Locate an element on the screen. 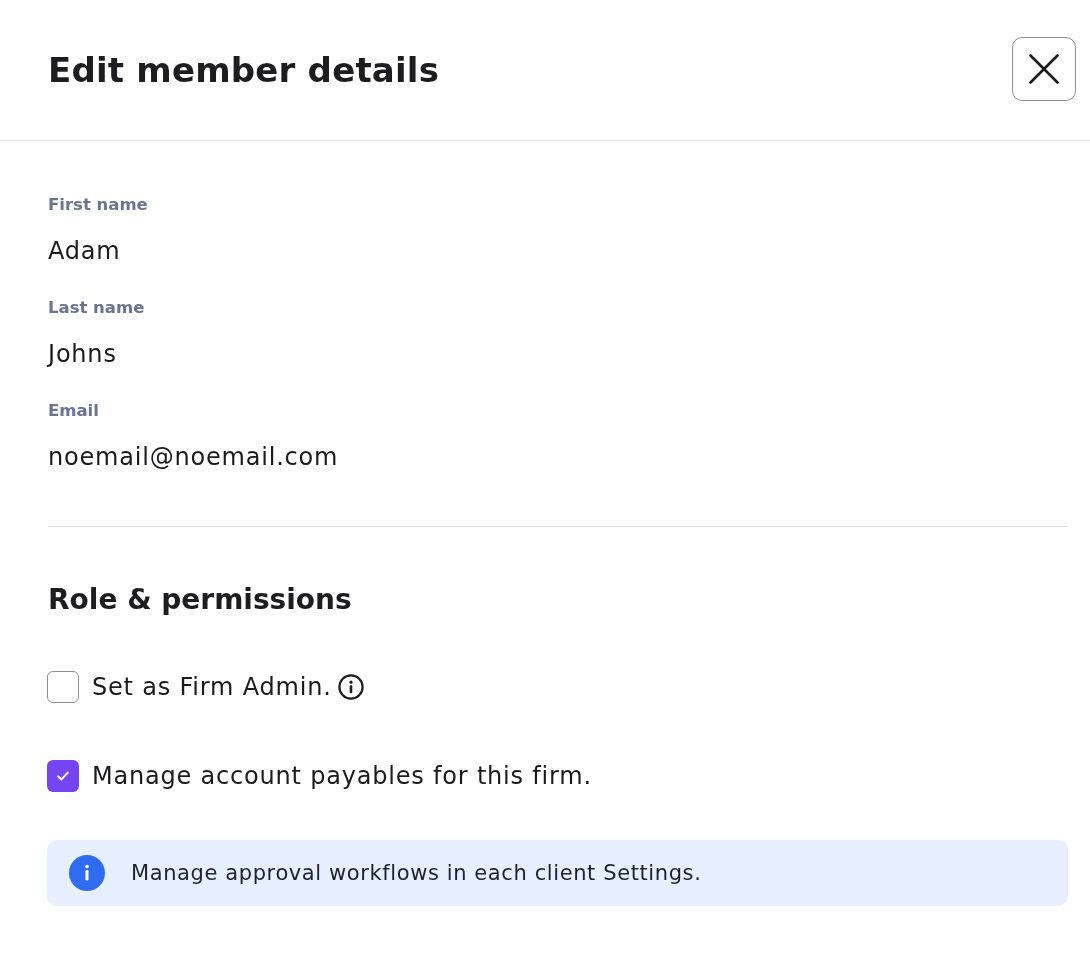 The image size is (1090, 956). close-icon is located at coordinates (1044, 69).